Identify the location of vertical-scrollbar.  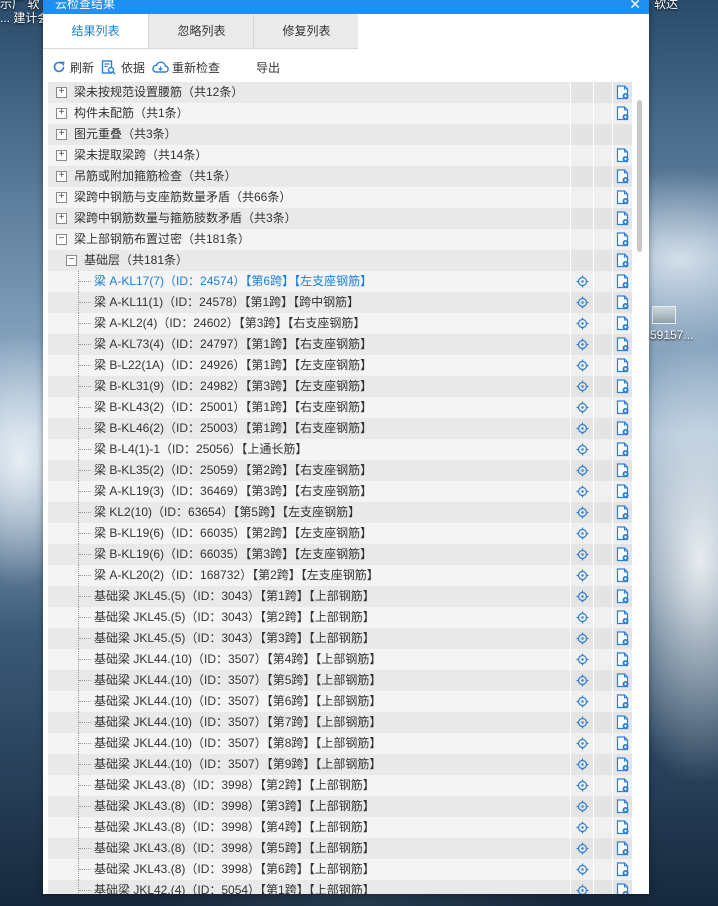
(640, 488).